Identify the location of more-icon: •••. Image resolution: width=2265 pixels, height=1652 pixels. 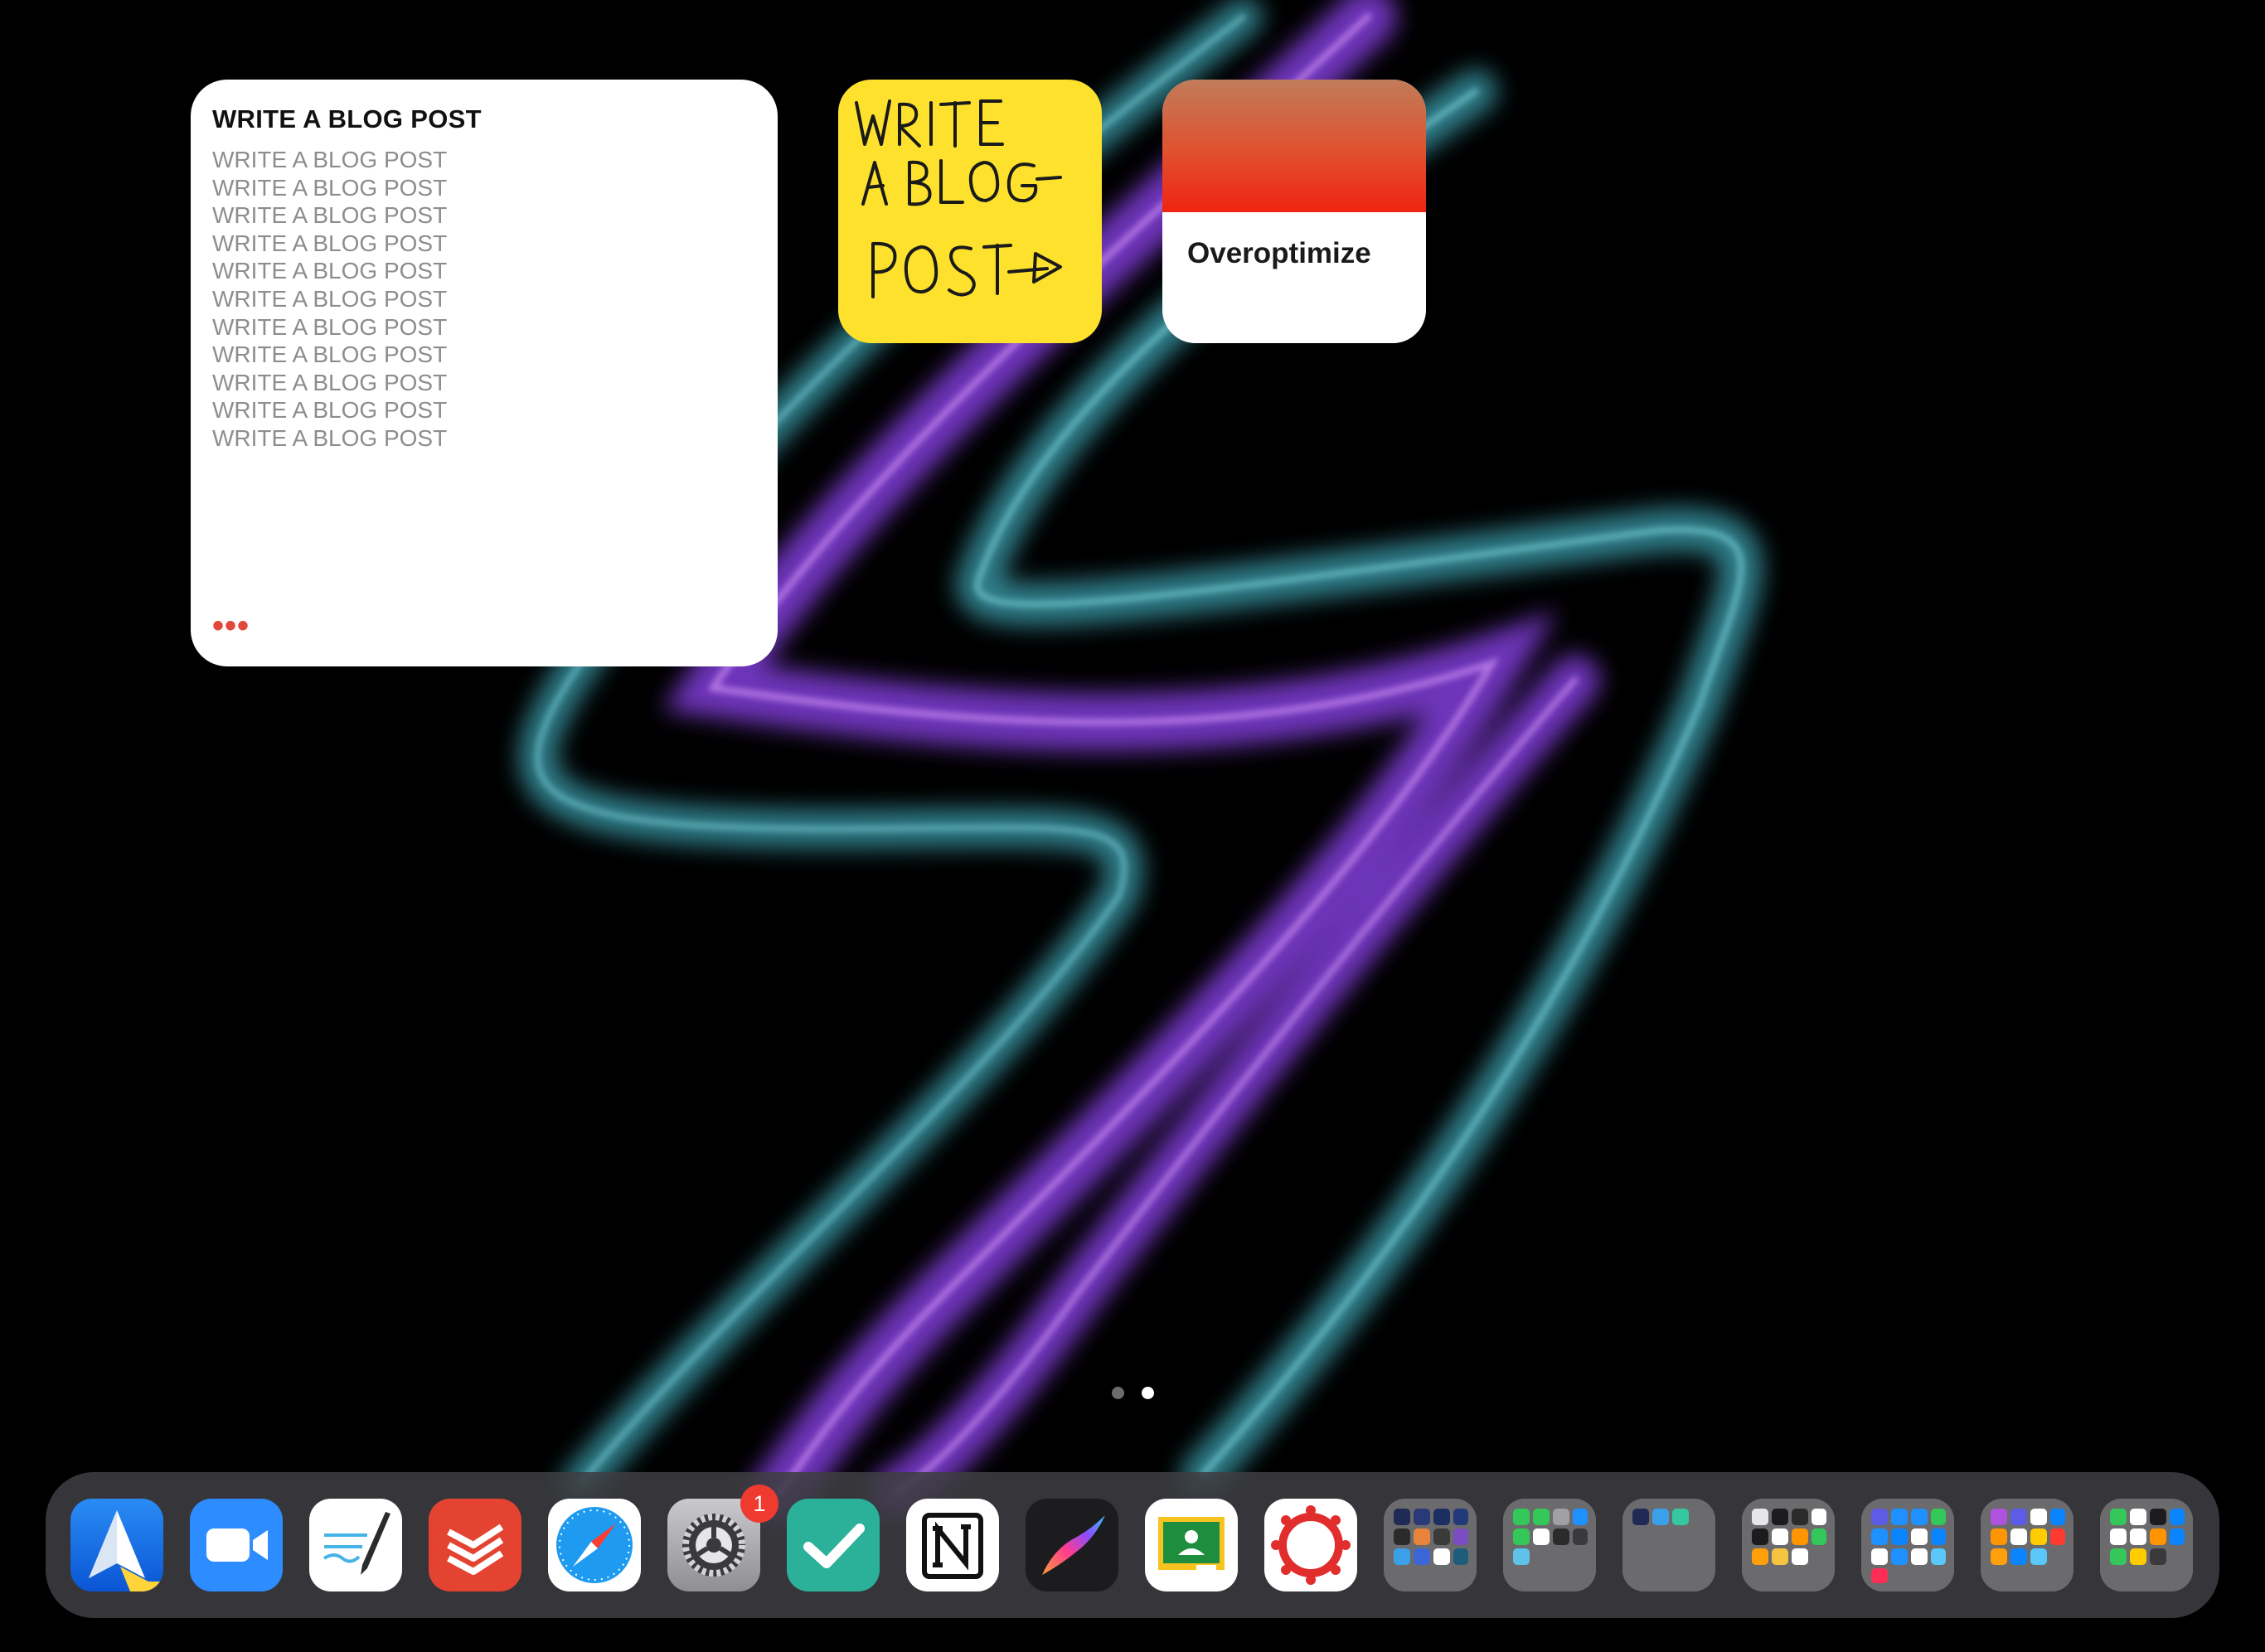
(231, 626).